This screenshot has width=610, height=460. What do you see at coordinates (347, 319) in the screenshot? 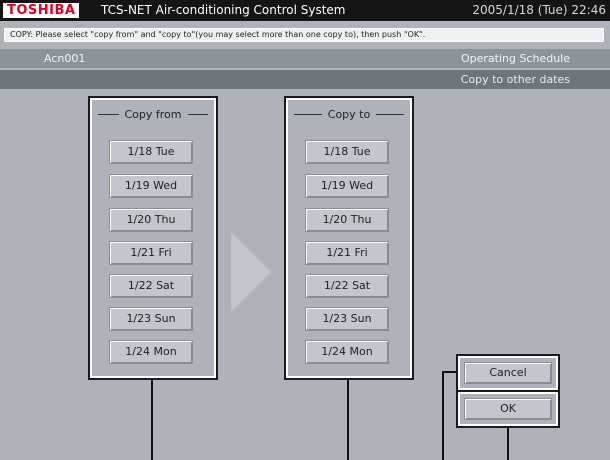
I see `copy-to-date-button: 1/23 Sun` at bounding box center [347, 319].